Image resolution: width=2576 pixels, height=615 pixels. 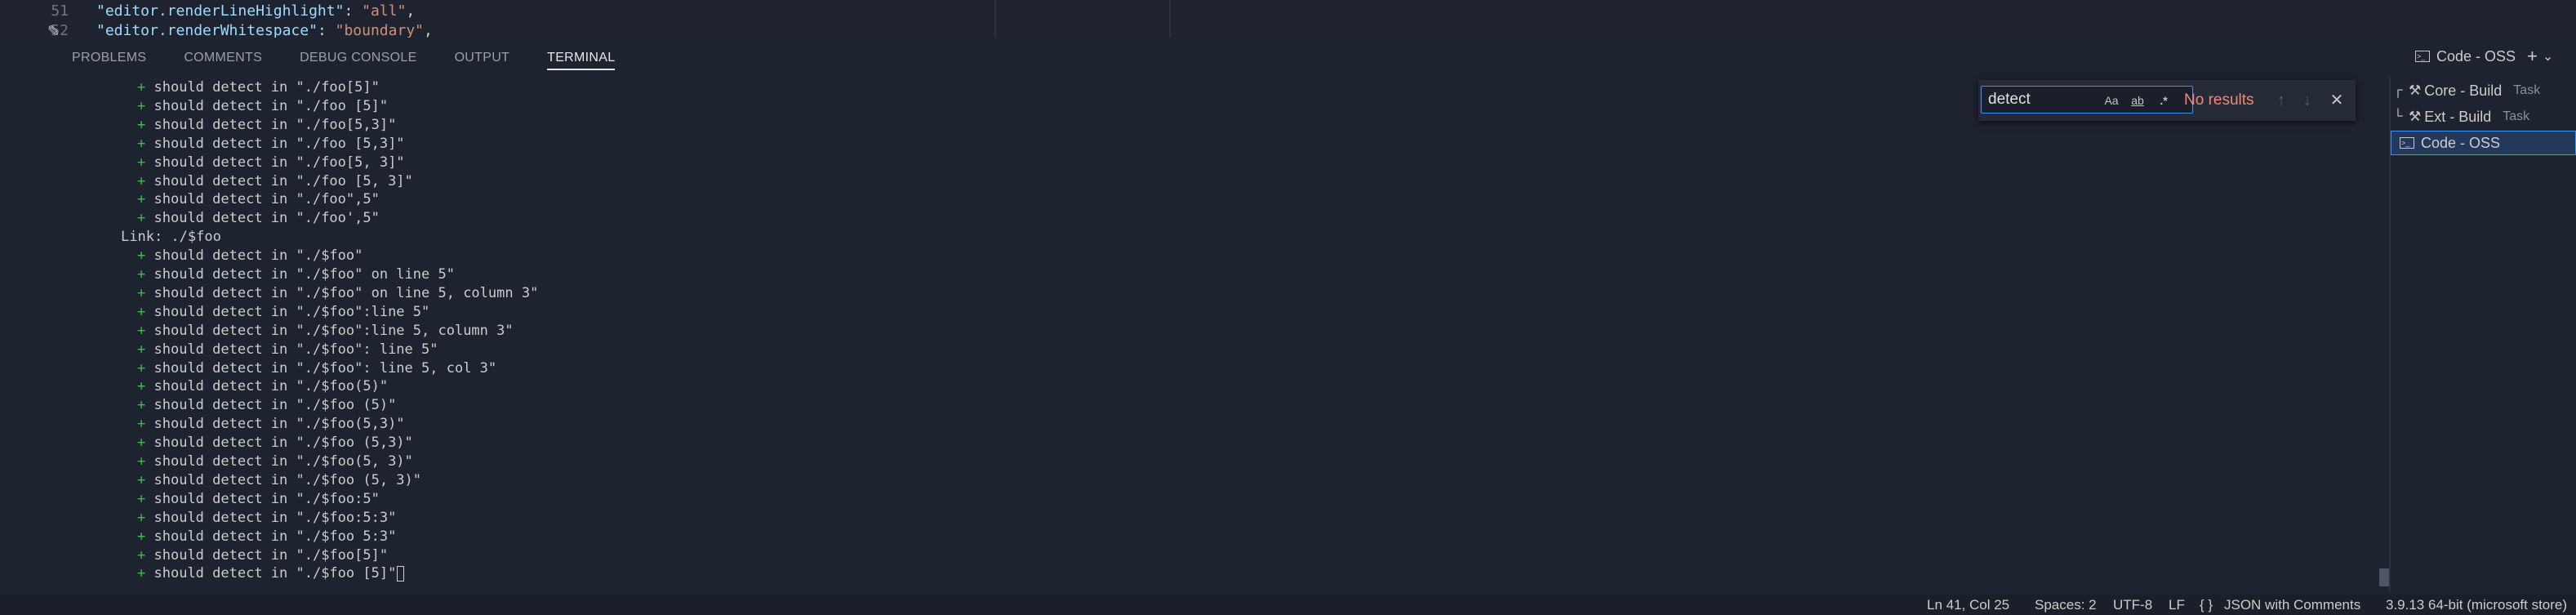 I want to click on terminal-line: + should detect in "./foo',5", so click(x=258, y=218).